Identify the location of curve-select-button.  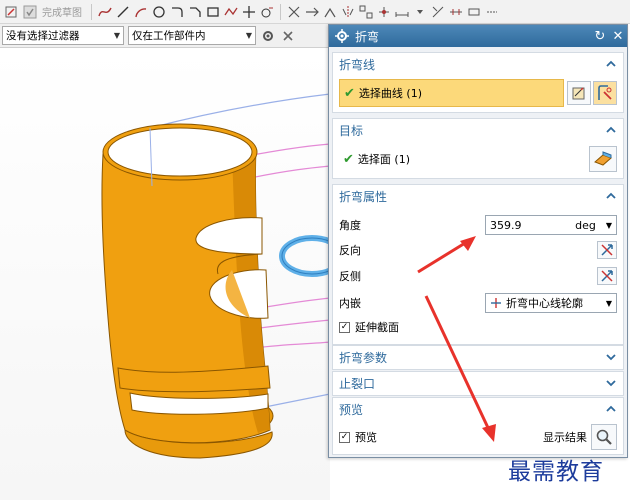
(605, 93).